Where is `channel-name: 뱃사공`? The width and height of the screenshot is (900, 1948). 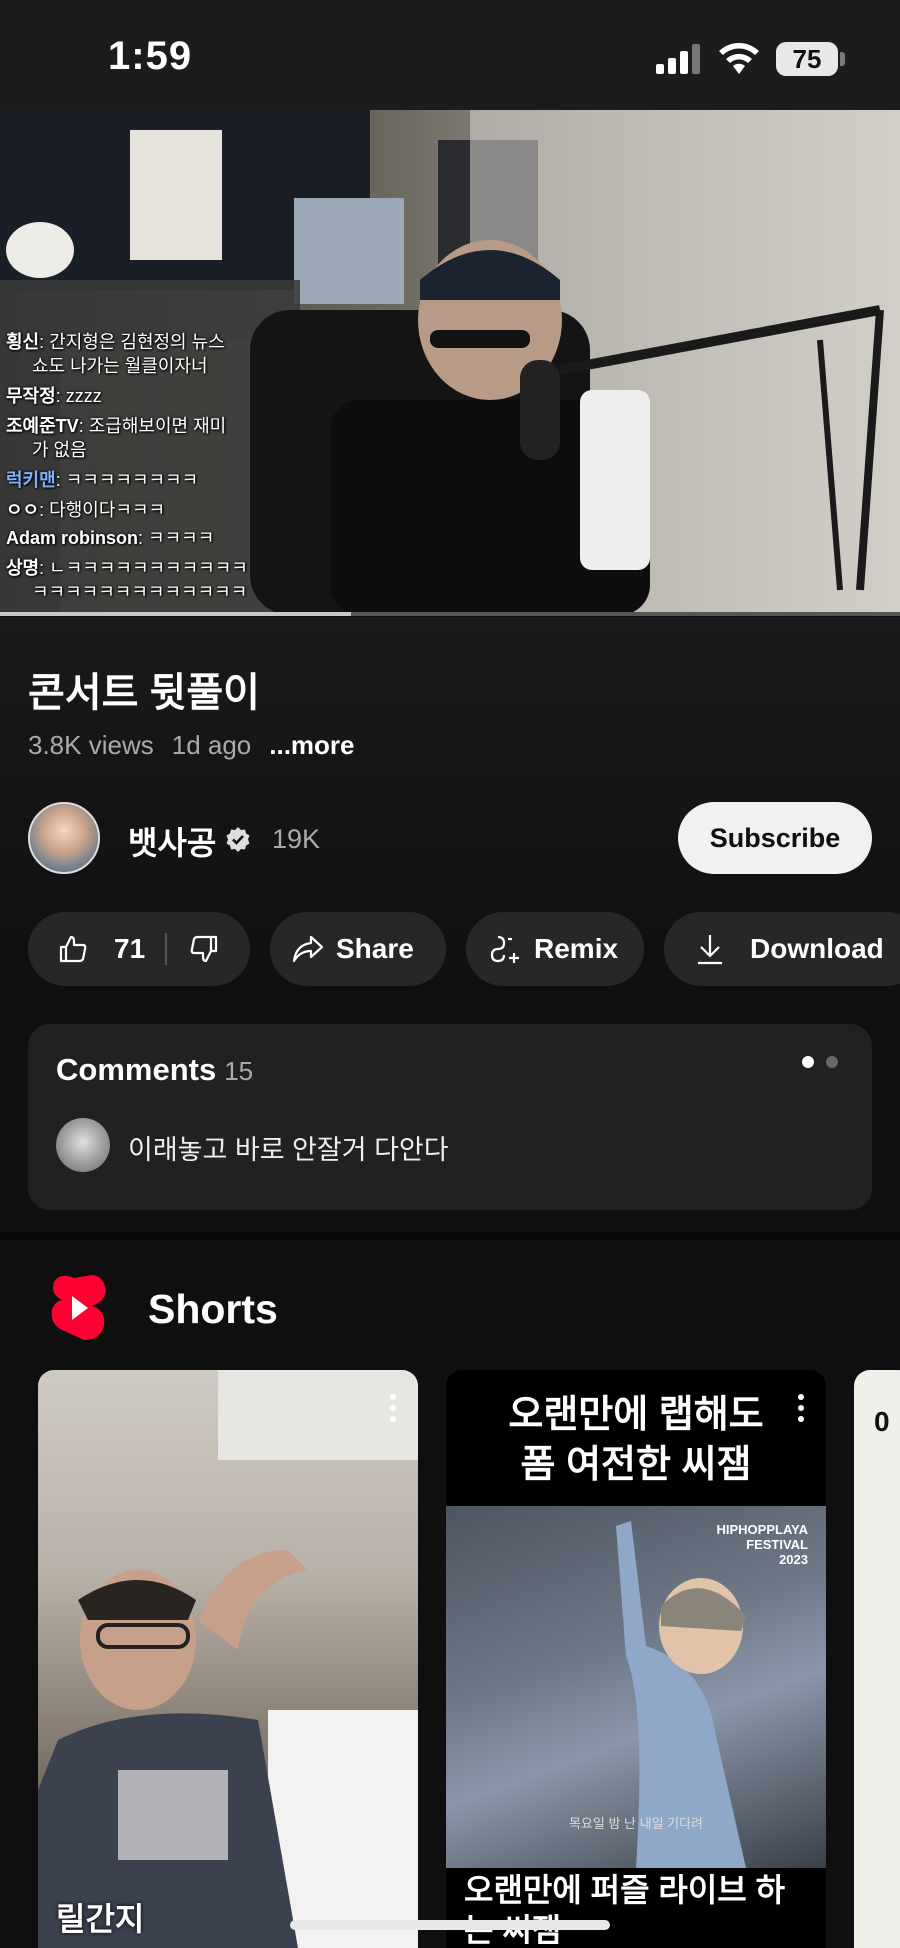
channel-name: 뱃사공 is located at coordinates (172, 841).